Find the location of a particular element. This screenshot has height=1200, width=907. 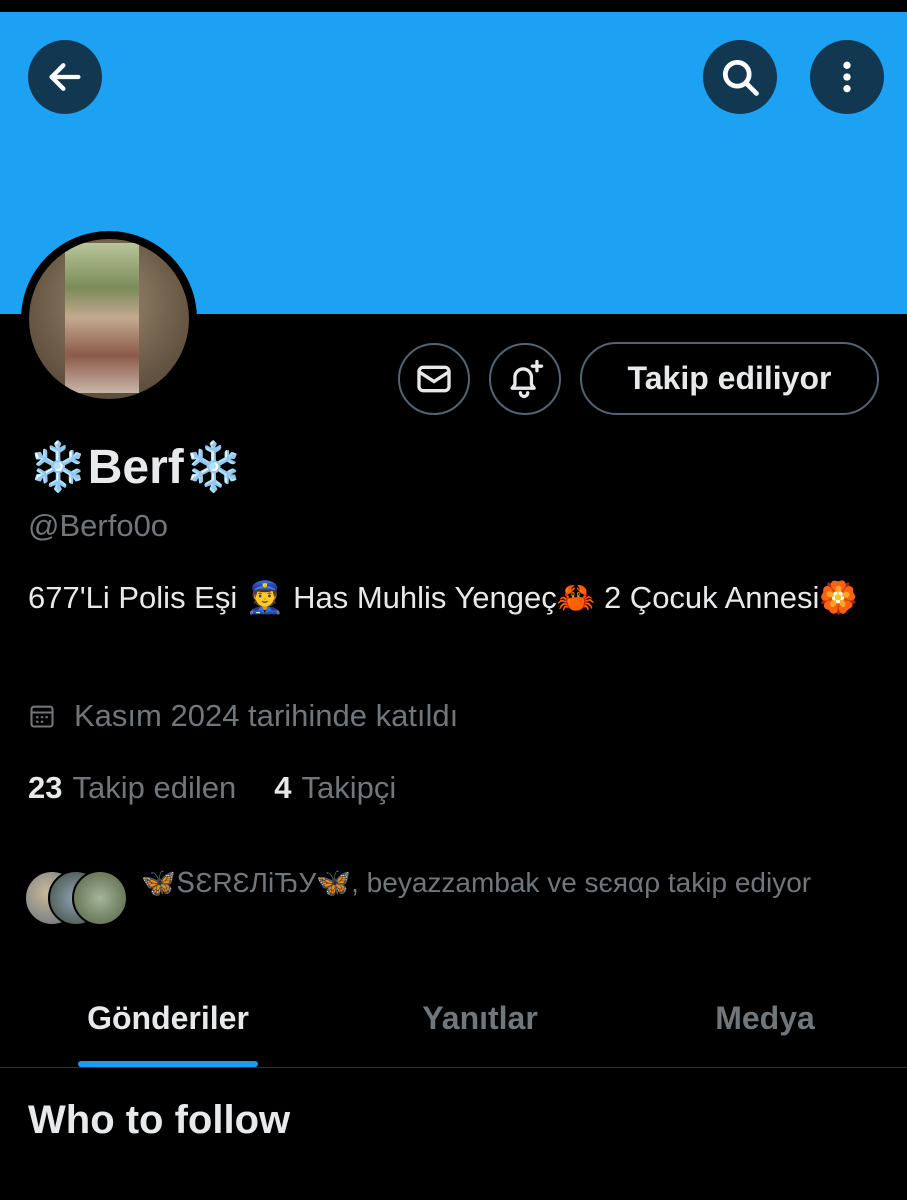

status-bar is located at coordinates (453, 6).